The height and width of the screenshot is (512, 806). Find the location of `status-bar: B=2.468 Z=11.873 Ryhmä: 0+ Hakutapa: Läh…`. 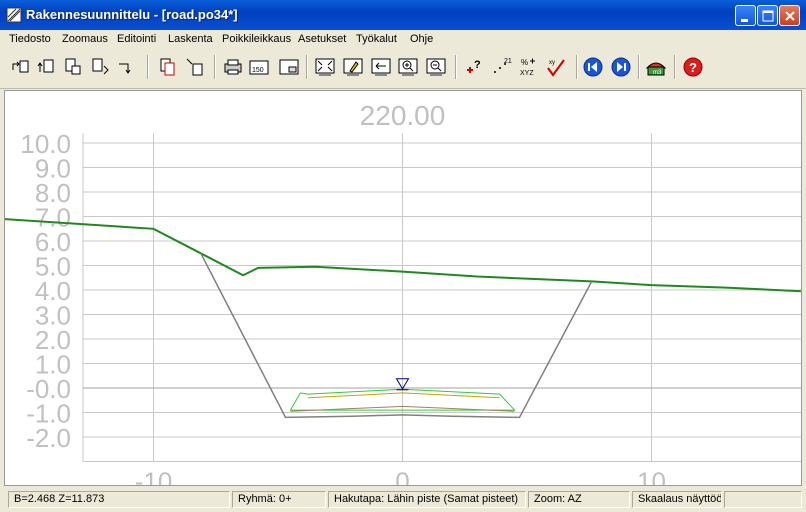

status-bar: B=2.468 Z=11.873 Ryhmä: 0+ Hakutapa: Läh… is located at coordinates (403, 500).